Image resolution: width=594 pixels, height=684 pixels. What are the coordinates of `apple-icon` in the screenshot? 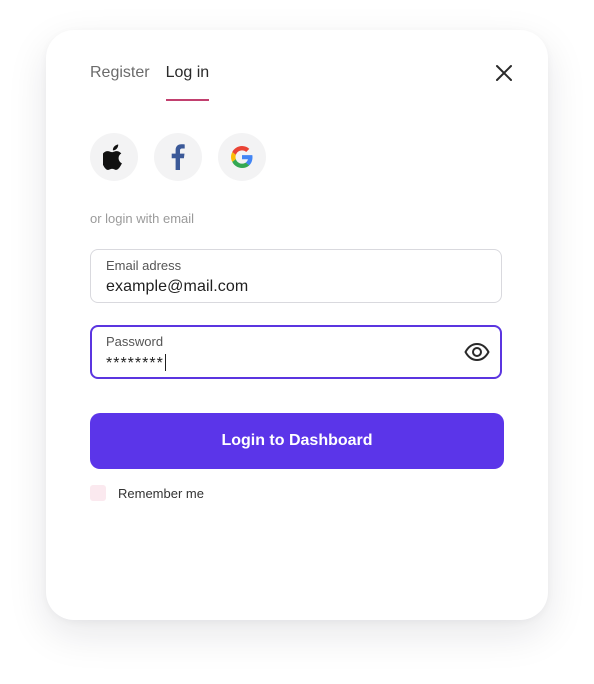 It's located at (112, 157).